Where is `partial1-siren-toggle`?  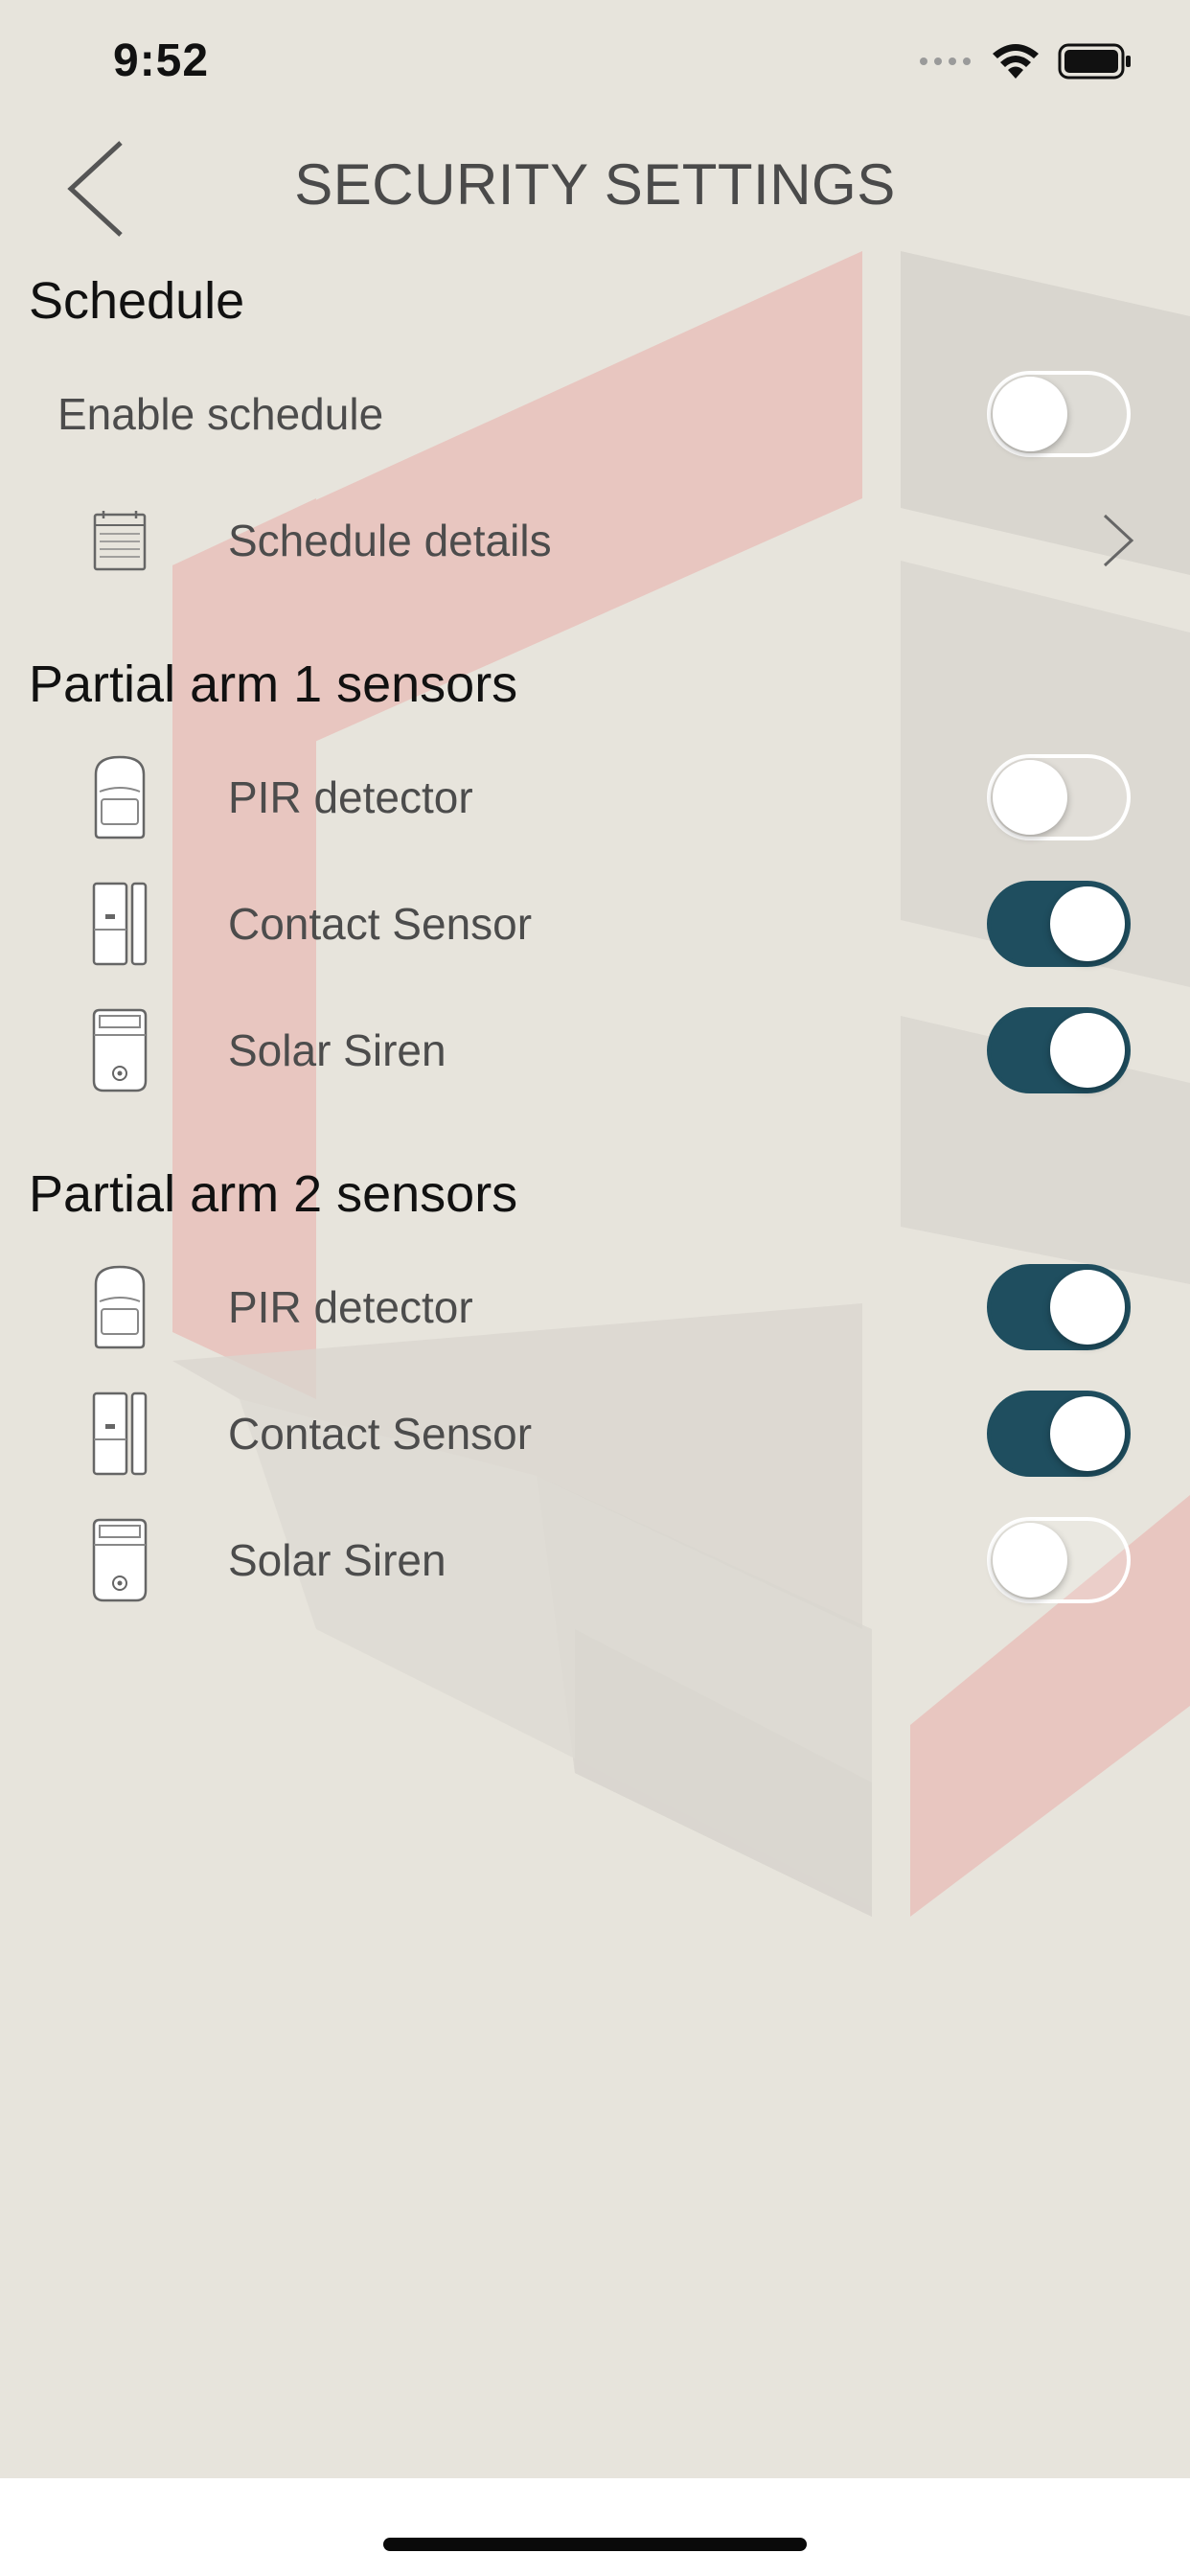
partial1-siren-toggle is located at coordinates (1059, 1050).